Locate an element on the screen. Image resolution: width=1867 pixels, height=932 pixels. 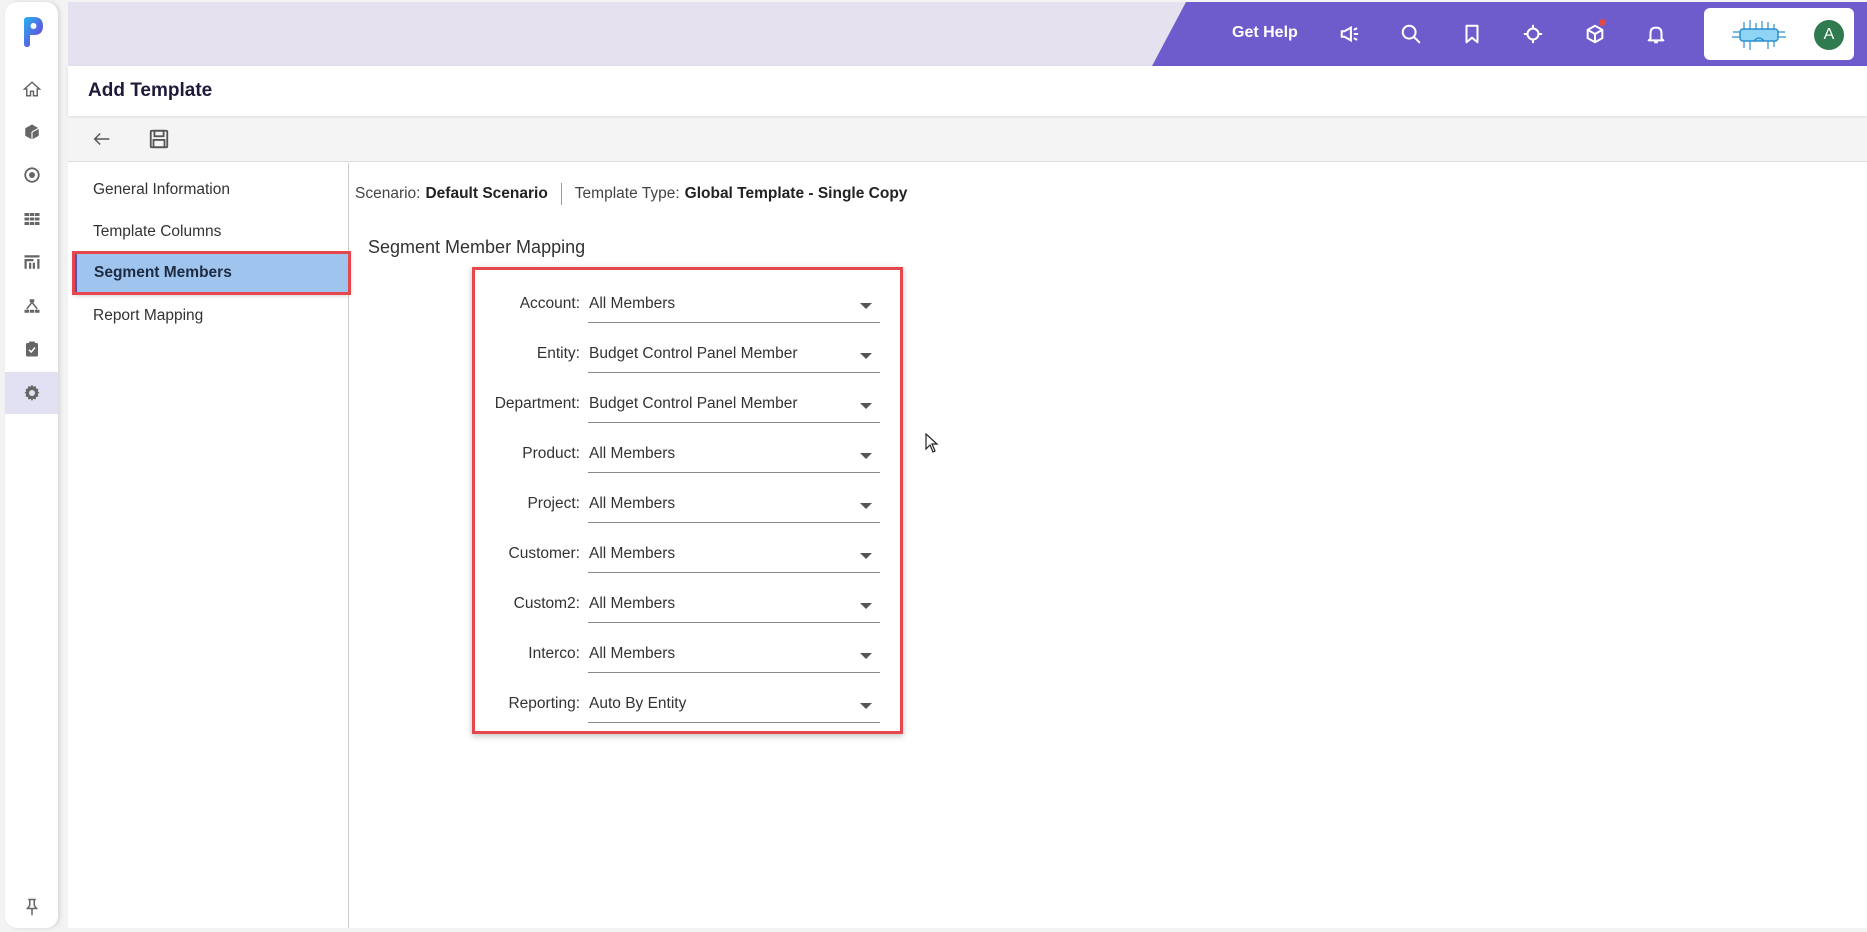
save-button is located at coordinates (159, 139).